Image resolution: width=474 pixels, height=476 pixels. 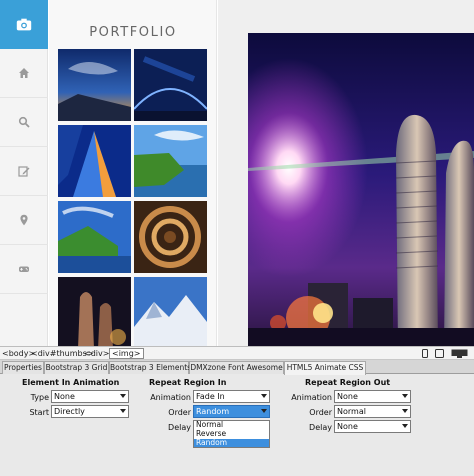 I want to click on repeat-in-delay-label: Delay, so click(x=179, y=427).